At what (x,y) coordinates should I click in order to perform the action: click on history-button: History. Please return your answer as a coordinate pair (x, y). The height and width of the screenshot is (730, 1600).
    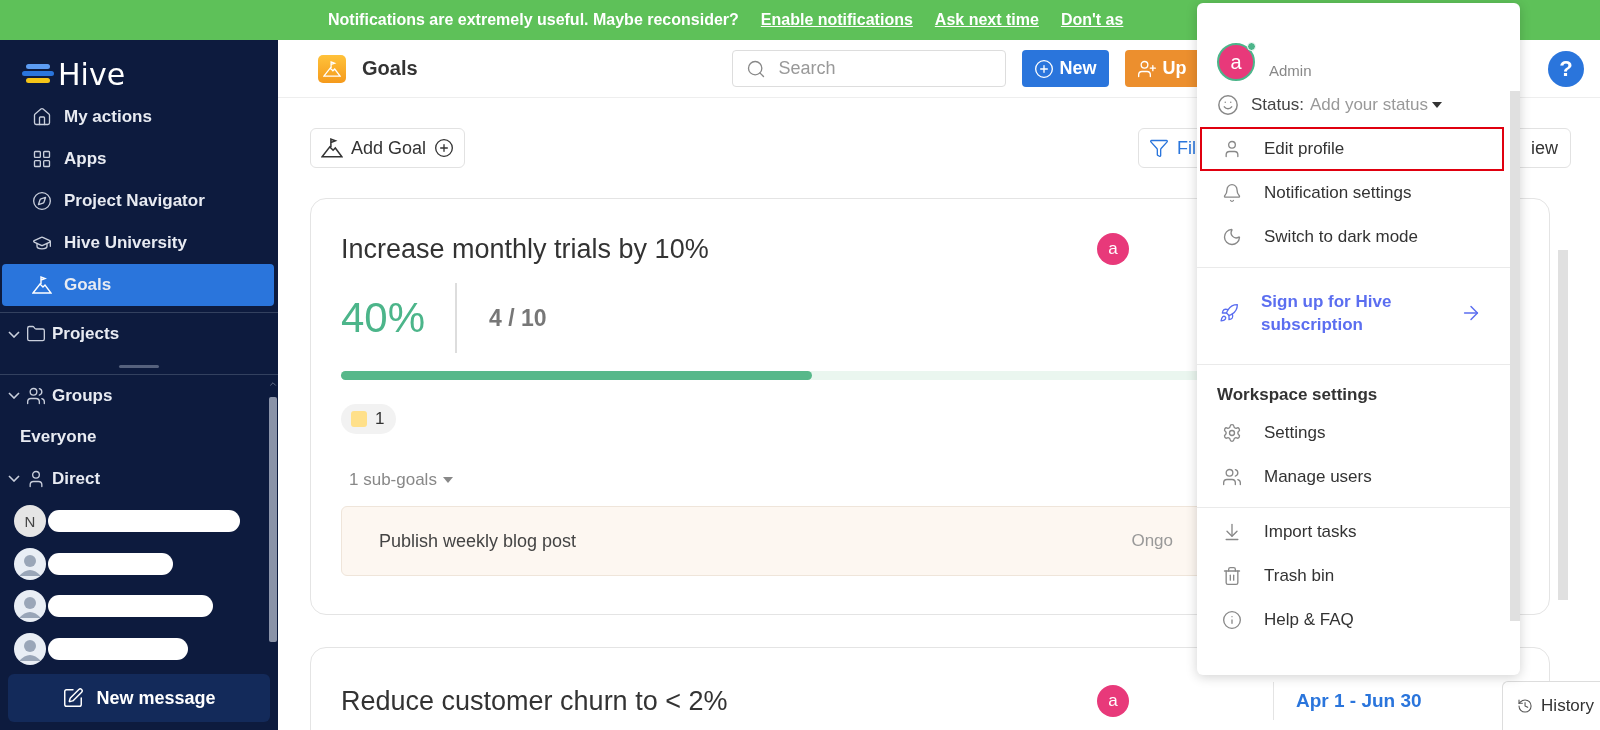
    Looking at the image, I should click on (1551, 705).